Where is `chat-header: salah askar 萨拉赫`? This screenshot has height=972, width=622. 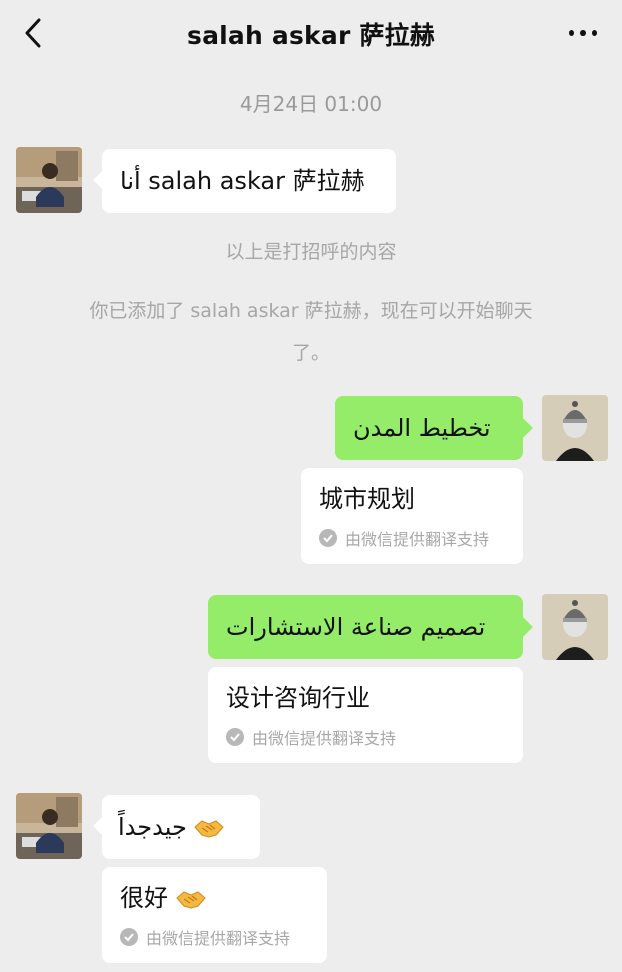
chat-header: salah askar 萨拉赫 is located at coordinates (311, 34).